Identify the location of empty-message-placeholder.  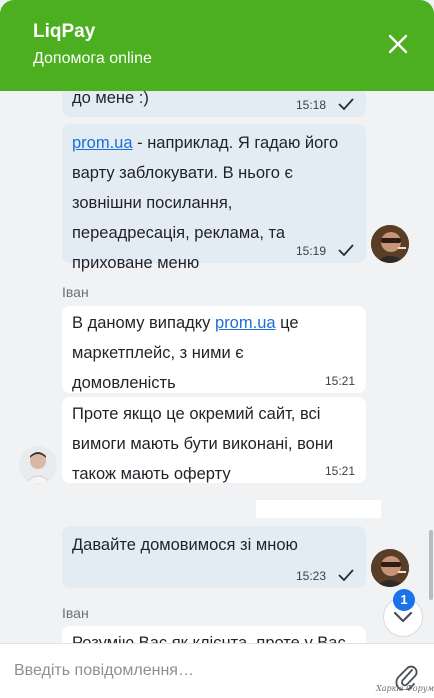
(318, 509).